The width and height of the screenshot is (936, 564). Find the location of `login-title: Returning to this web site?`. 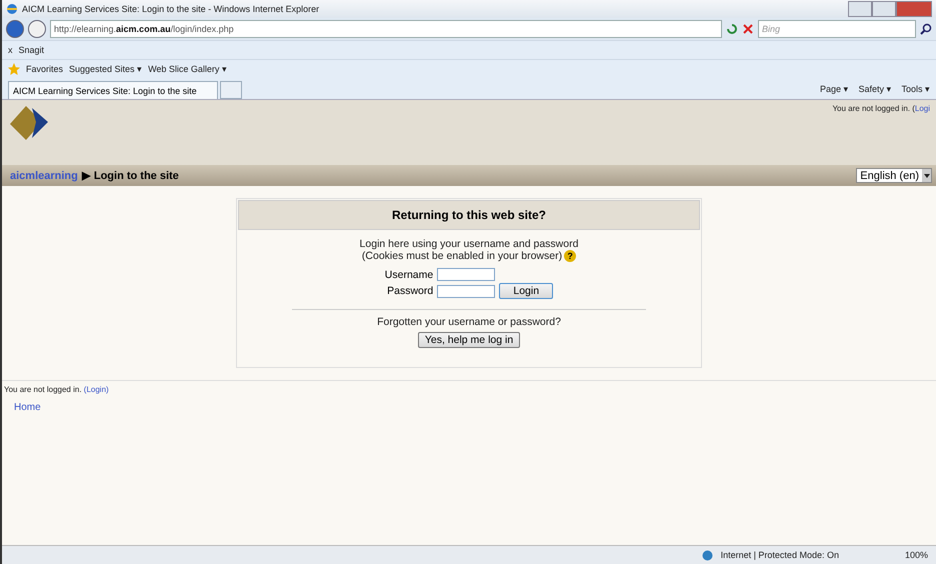

login-title: Returning to this web site? is located at coordinates (469, 215).